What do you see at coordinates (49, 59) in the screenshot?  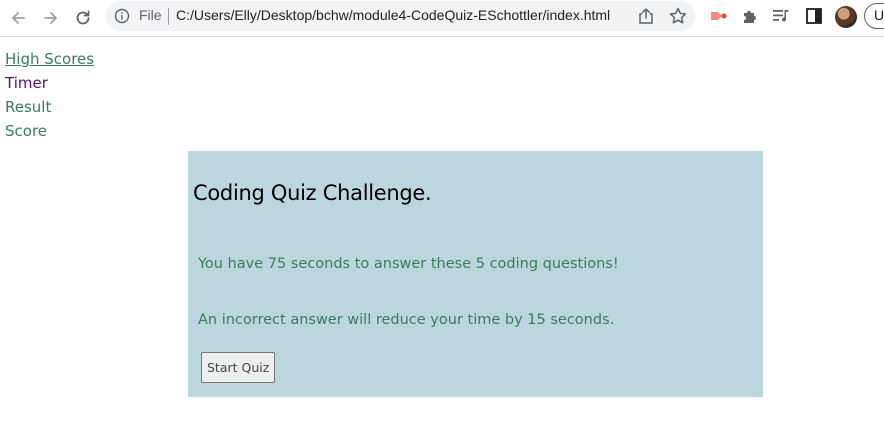 I see `high-scores-link: High Scores` at bounding box center [49, 59].